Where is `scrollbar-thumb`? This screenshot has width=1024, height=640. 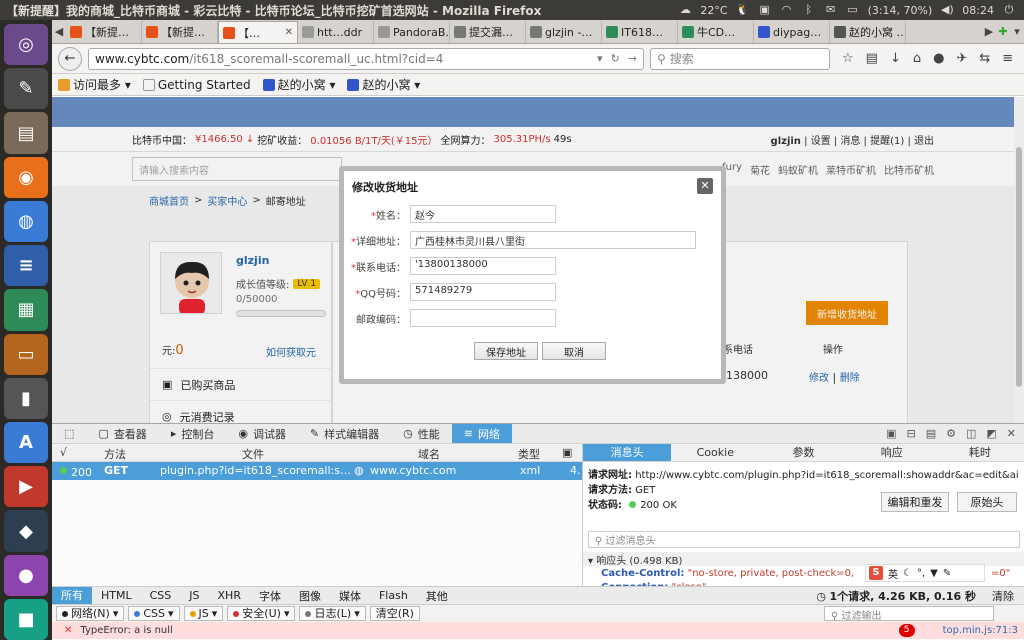
scrollbar-thumb is located at coordinates (1019, 267).